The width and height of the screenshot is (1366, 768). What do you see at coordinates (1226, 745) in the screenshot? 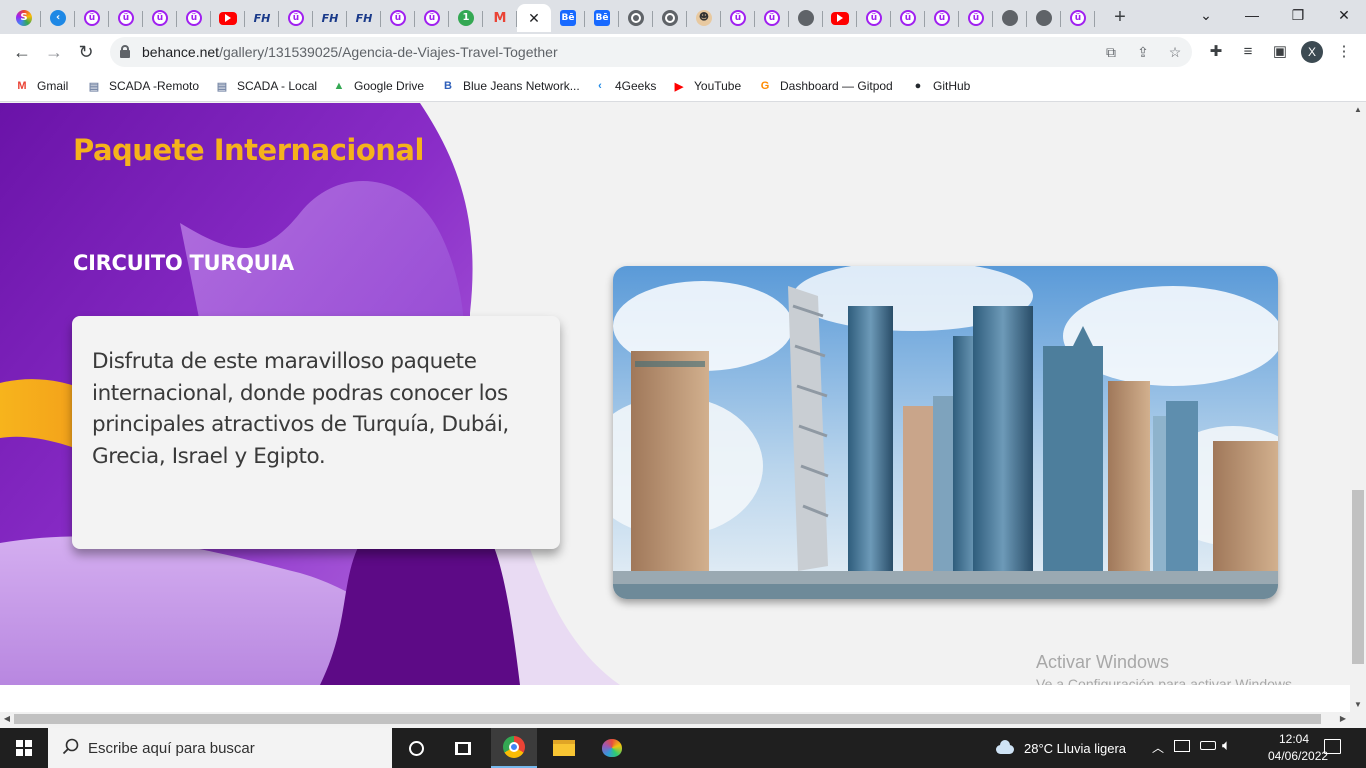
I see `volume-icon: 🔈︎` at bounding box center [1226, 745].